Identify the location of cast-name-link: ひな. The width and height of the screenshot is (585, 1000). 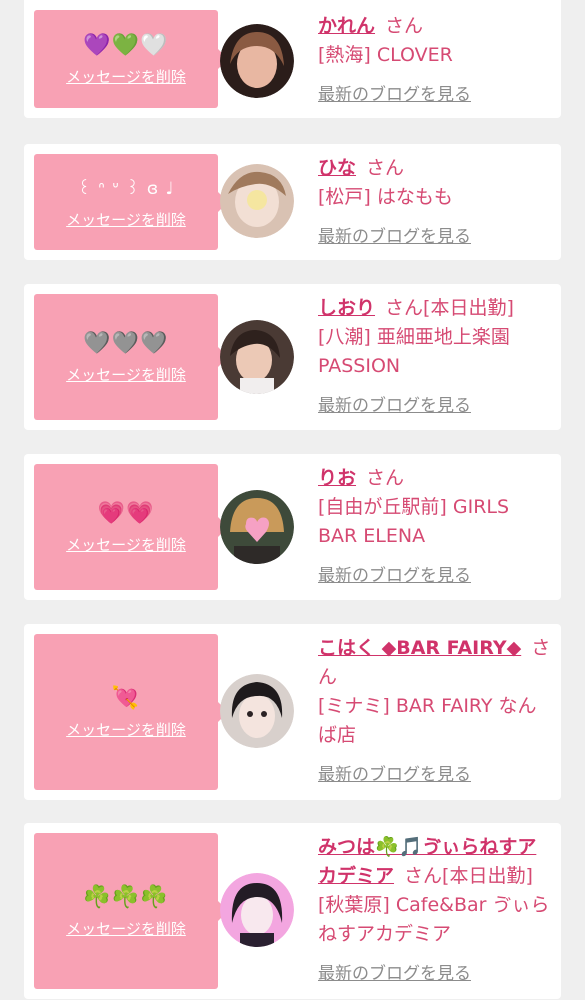
(337, 168).